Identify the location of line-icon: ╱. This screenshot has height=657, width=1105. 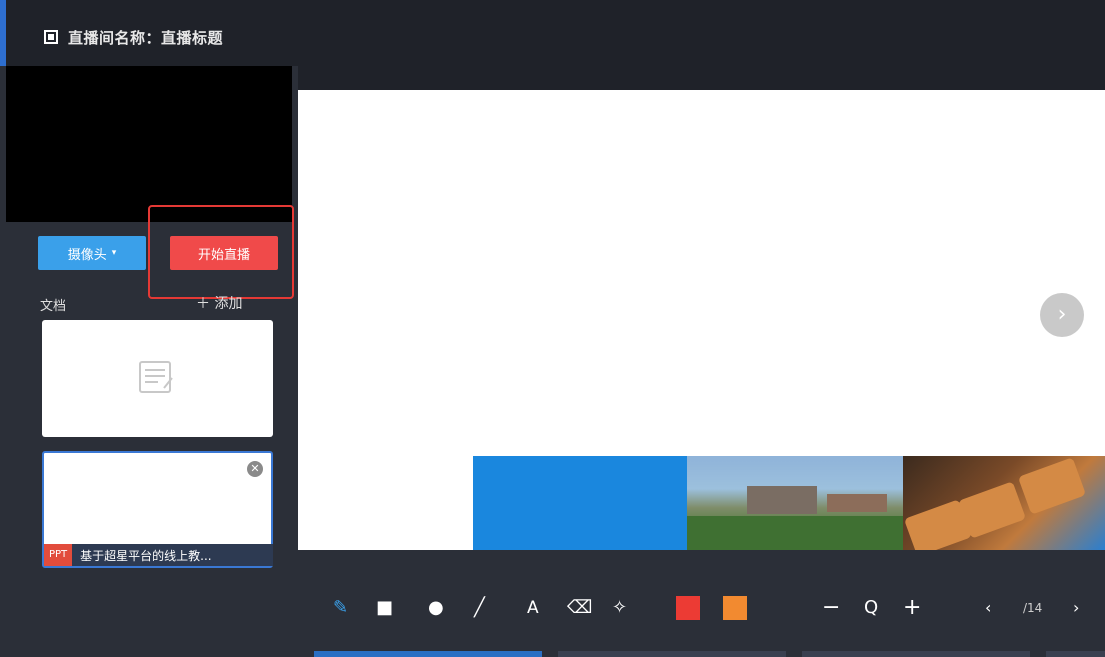
(479, 608).